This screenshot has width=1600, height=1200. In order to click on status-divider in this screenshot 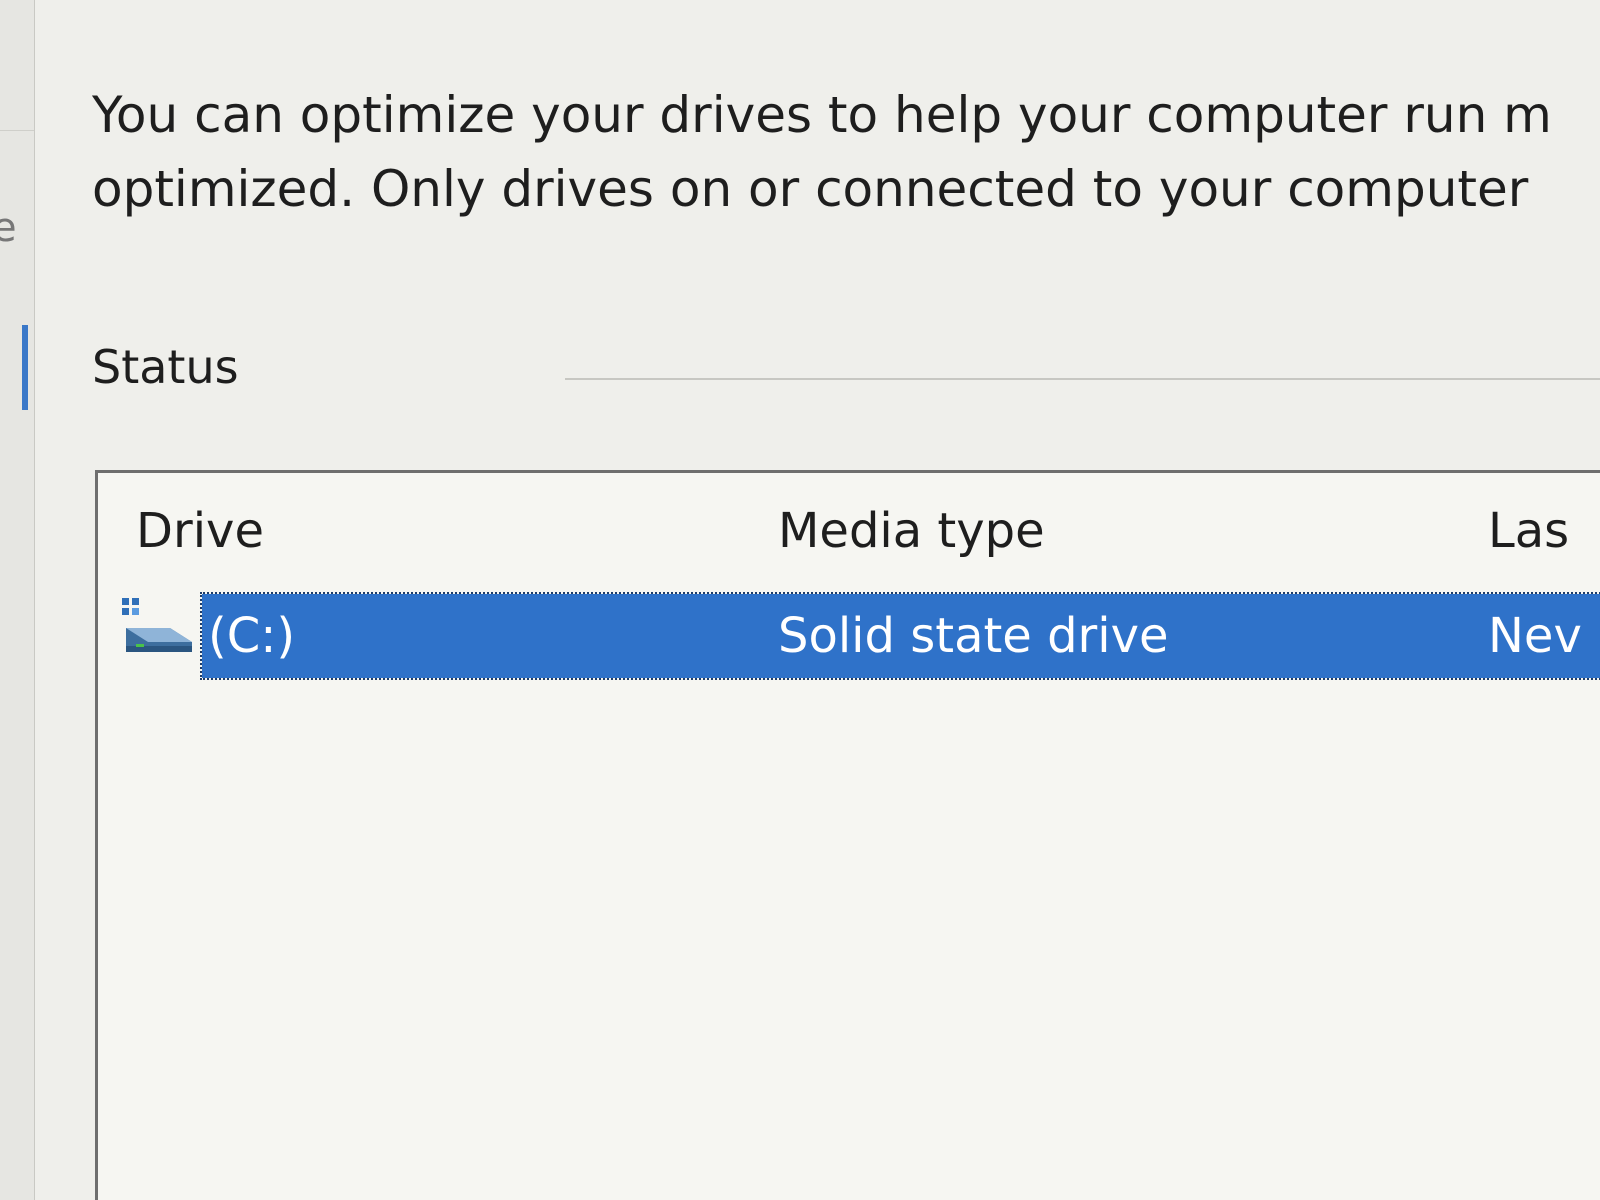, I will do `click(1082, 379)`.